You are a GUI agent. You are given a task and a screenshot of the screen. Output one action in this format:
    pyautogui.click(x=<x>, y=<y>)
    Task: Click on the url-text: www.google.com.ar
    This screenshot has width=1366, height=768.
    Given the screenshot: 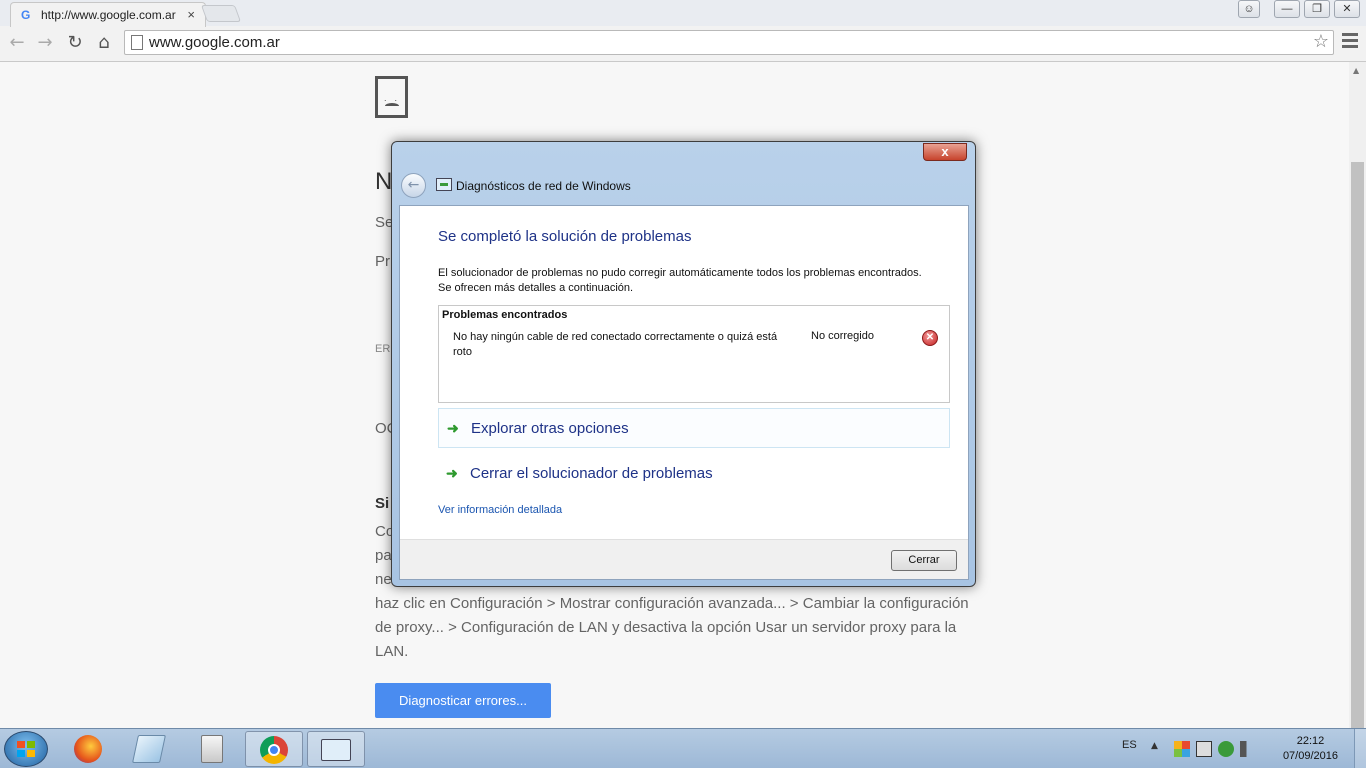 What is the action you would take?
    pyautogui.click(x=214, y=42)
    